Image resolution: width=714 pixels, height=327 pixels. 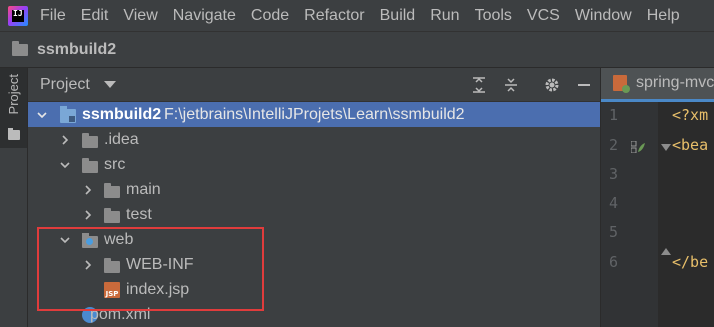 I want to click on editor-tab: spring-mvc, so click(x=657, y=84).